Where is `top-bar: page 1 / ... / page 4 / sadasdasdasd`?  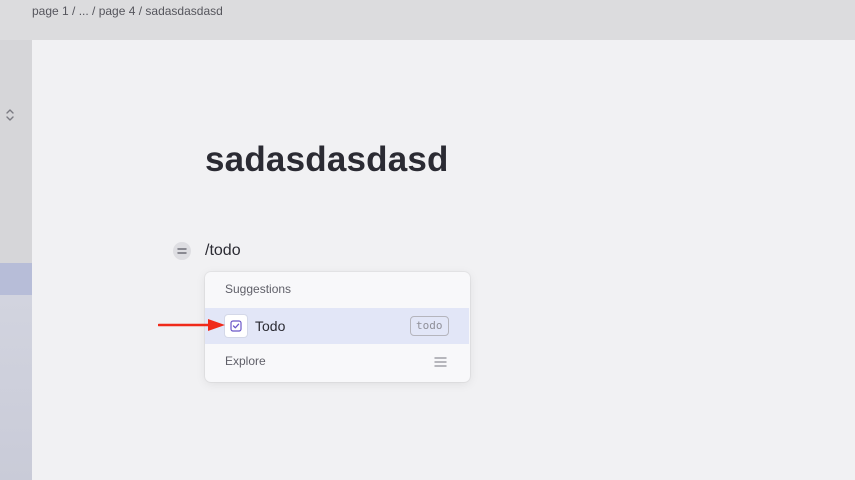 top-bar: page 1 / ... / page 4 / sadasdasdasd is located at coordinates (427, 20).